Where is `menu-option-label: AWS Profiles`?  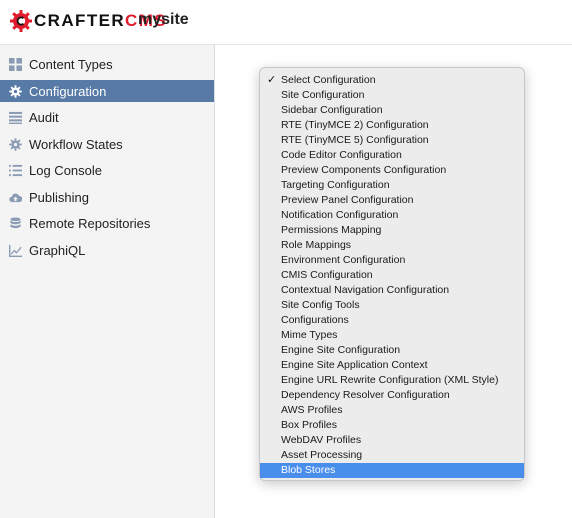 menu-option-label: AWS Profiles is located at coordinates (312, 410).